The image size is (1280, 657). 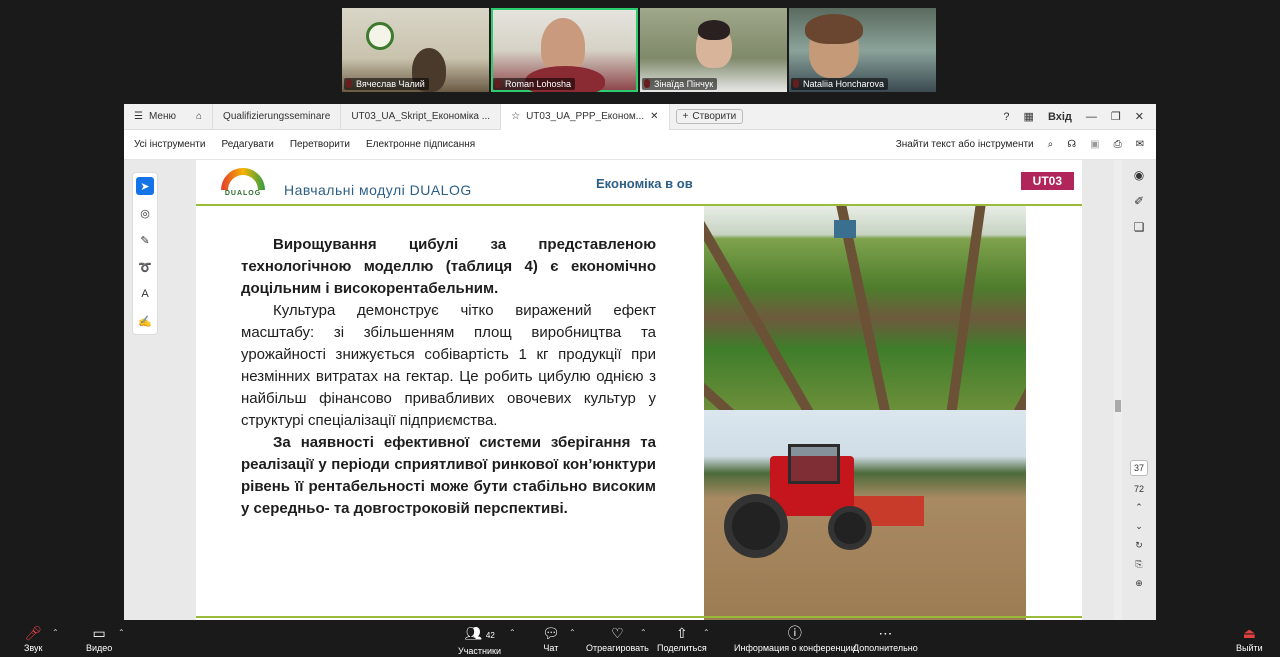 What do you see at coordinates (885, 633) in the screenshot?
I see `more-icon: ⋯` at bounding box center [885, 633].